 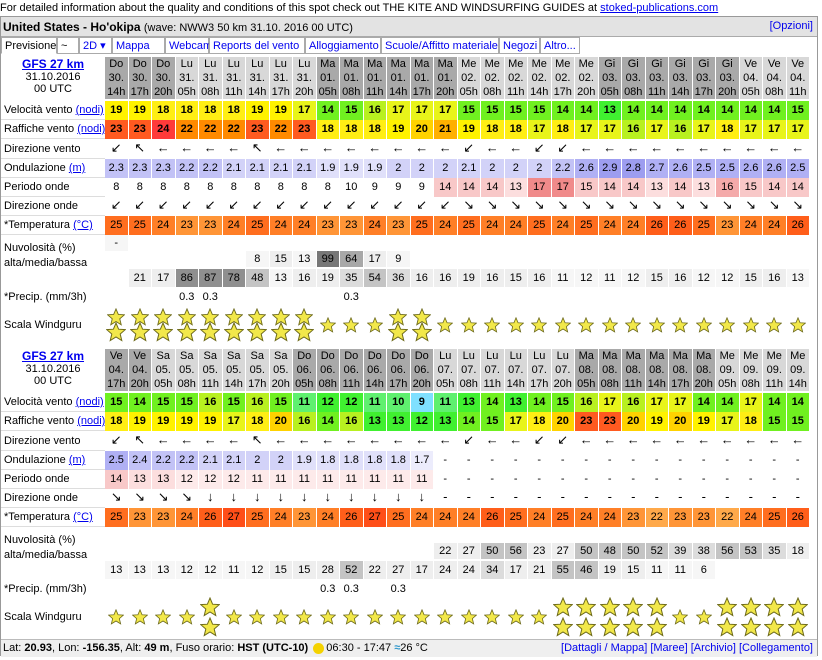 I want to click on tab-2d: 2D ▾, so click(x=95, y=45).